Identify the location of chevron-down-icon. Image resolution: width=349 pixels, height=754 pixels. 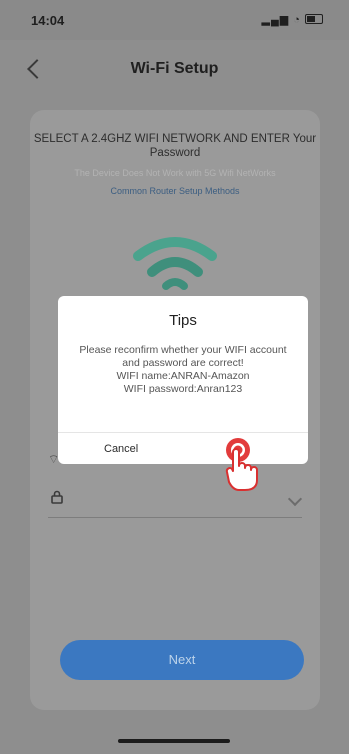
(295, 499).